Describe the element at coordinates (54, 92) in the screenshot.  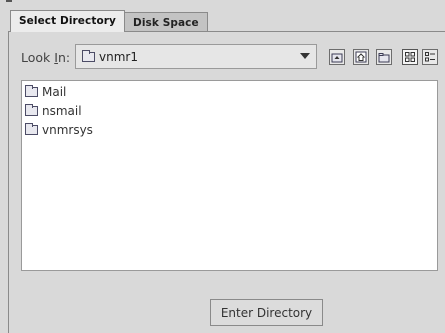
I see `list-item-label: Mail` at that location.